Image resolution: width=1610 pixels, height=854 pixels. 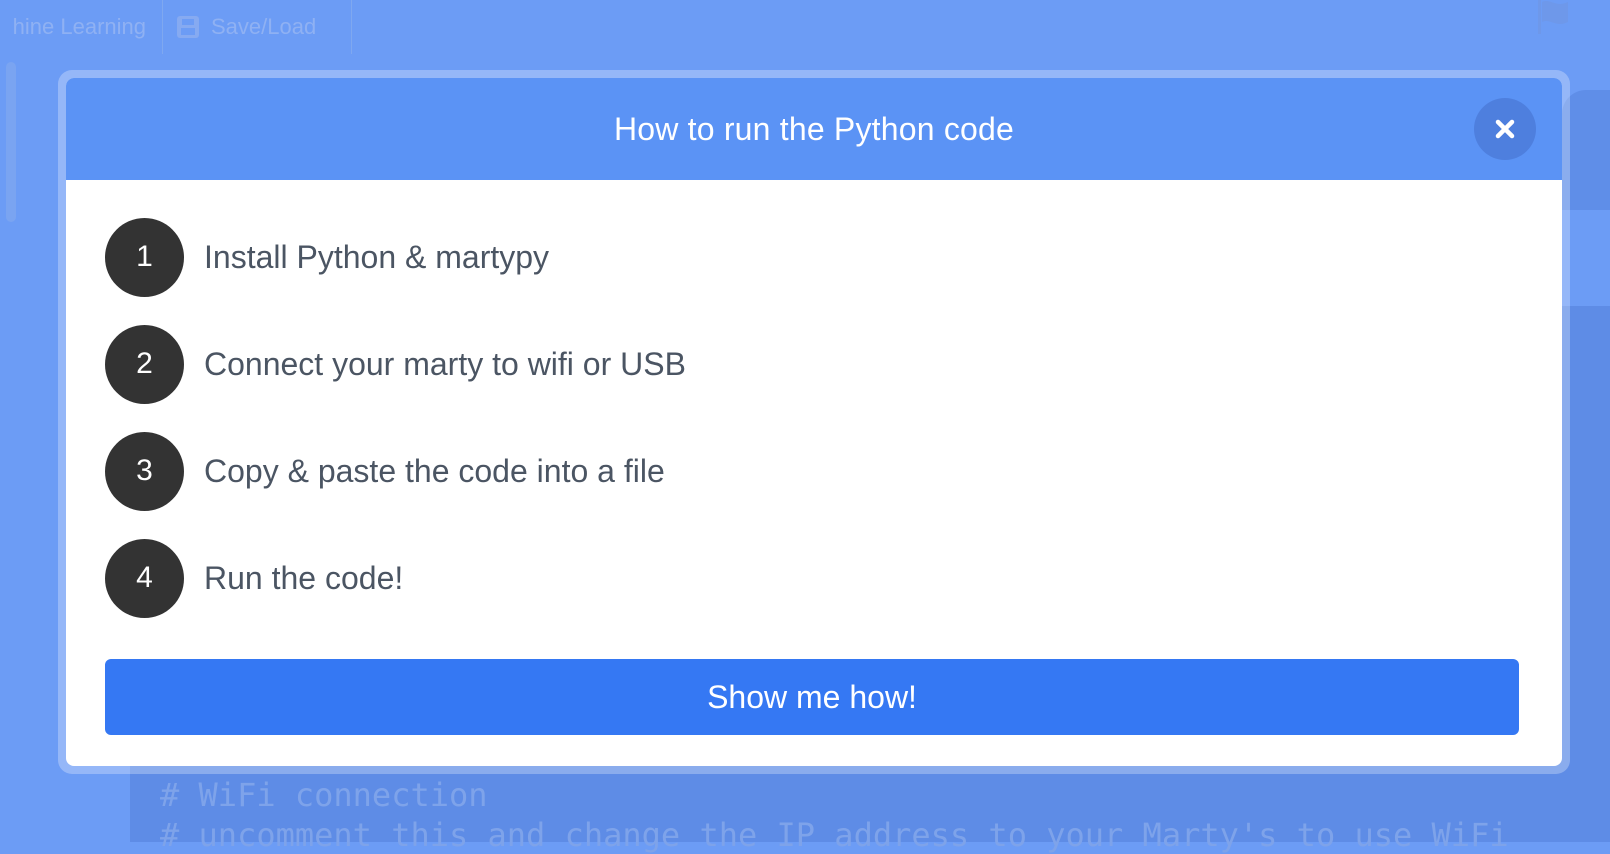 I want to click on step-label: Copy & paste the code into a file, so click(x=434, y=470).